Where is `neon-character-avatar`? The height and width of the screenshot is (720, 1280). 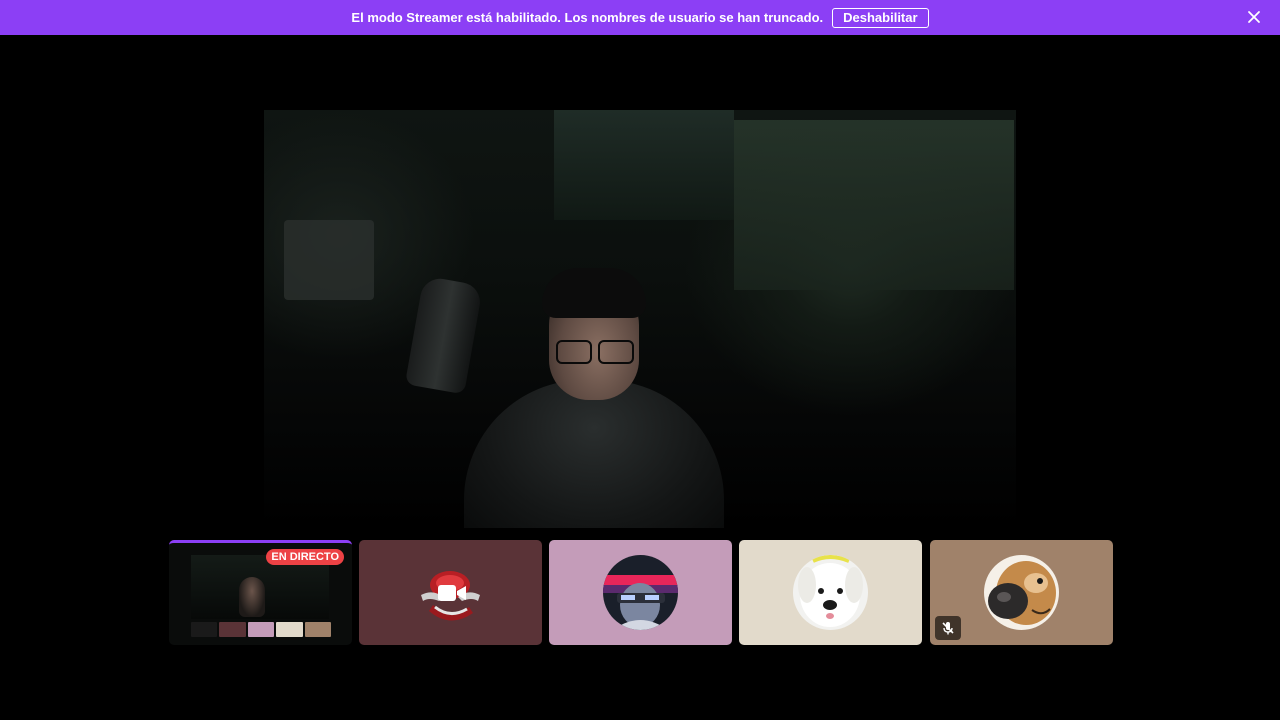
neon-character-avatar is located at coordinates (640, 592).